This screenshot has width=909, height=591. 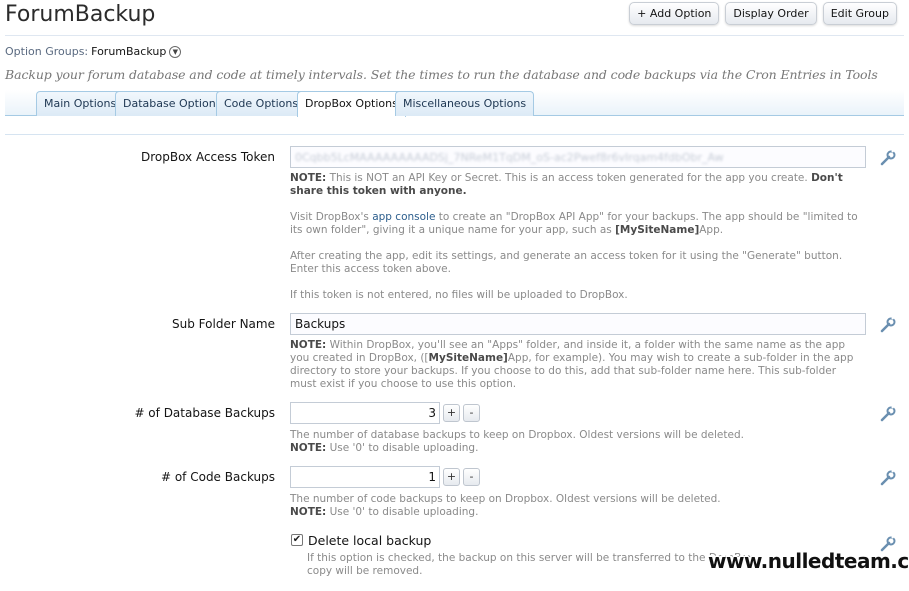 What do you see at coordinates (207, 157) in the screenshot?
I see `token-label: DropBox Access Token` at bounding box center [207, 157].